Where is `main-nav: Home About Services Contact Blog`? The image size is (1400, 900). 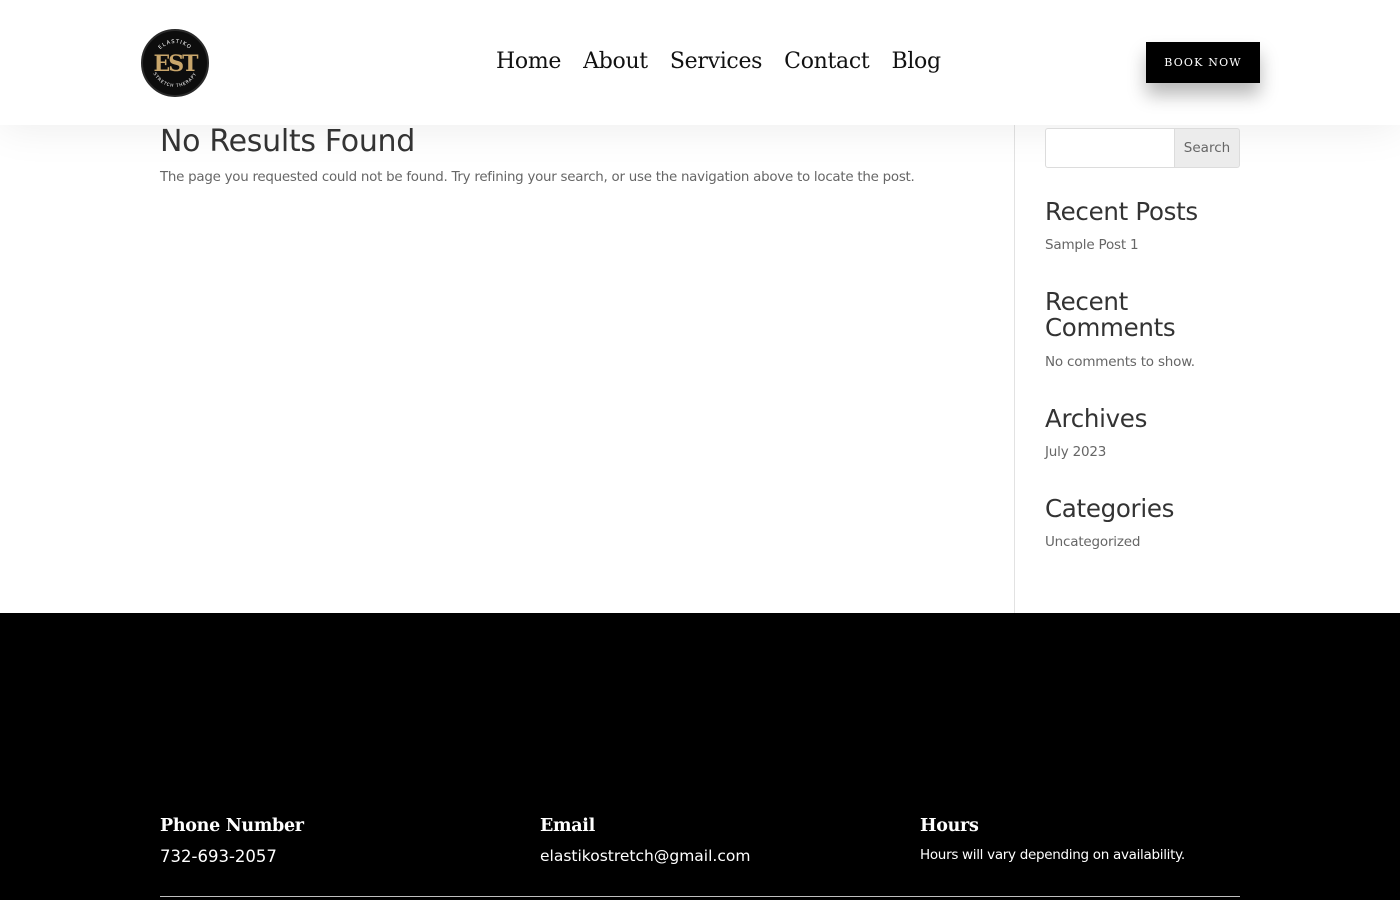 main-nav: Home About Services Contact Blog is located at coordinates (718, 62).